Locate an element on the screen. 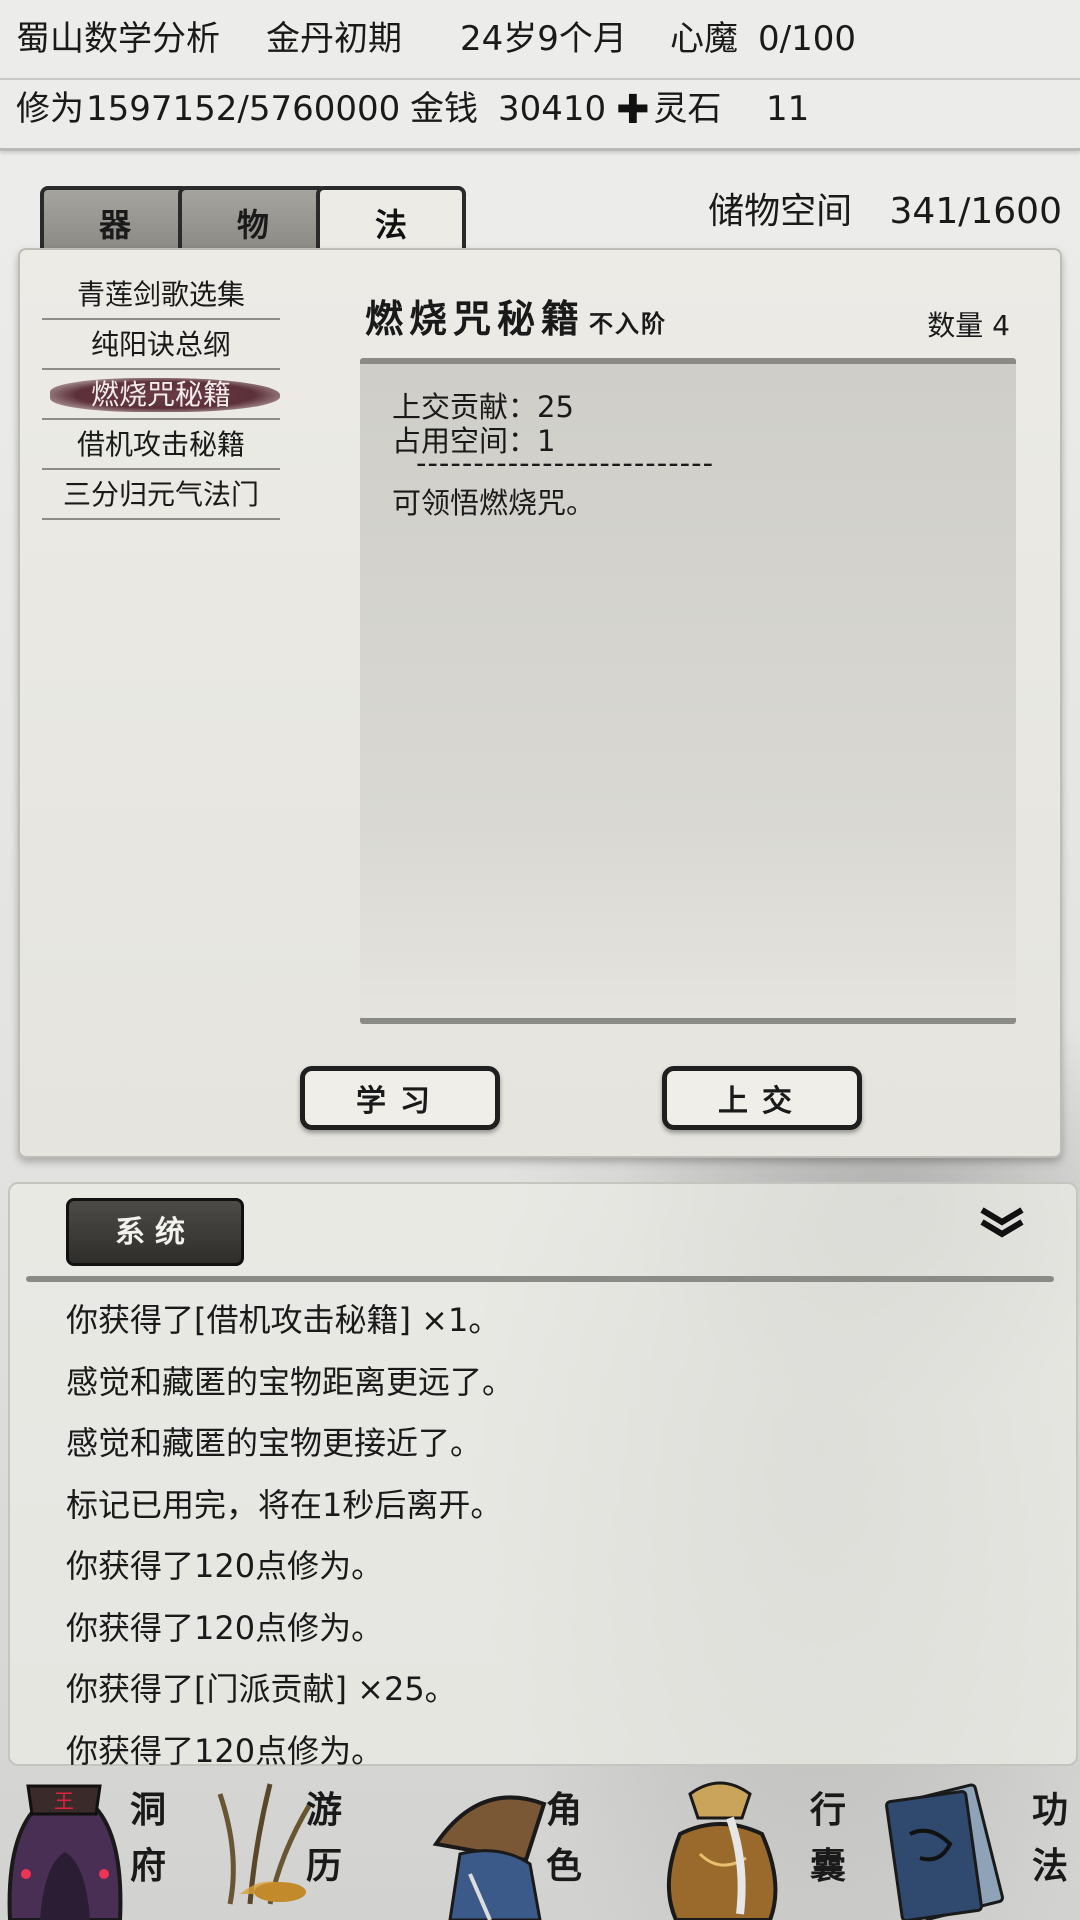  item-title: 燃烧咒秘籍 不入阶 is located at coordinates (516, 315).